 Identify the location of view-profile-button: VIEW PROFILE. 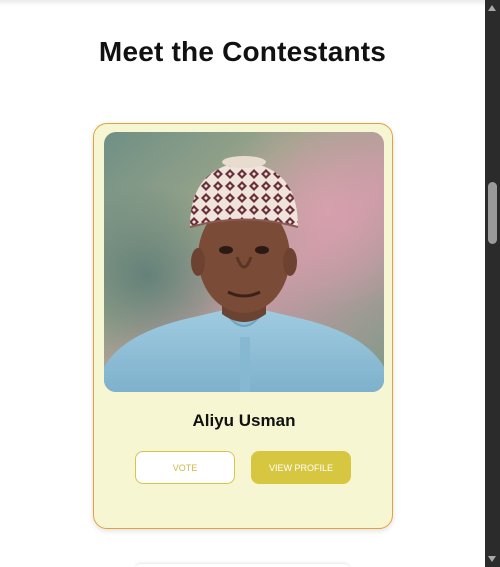
(301, 467).